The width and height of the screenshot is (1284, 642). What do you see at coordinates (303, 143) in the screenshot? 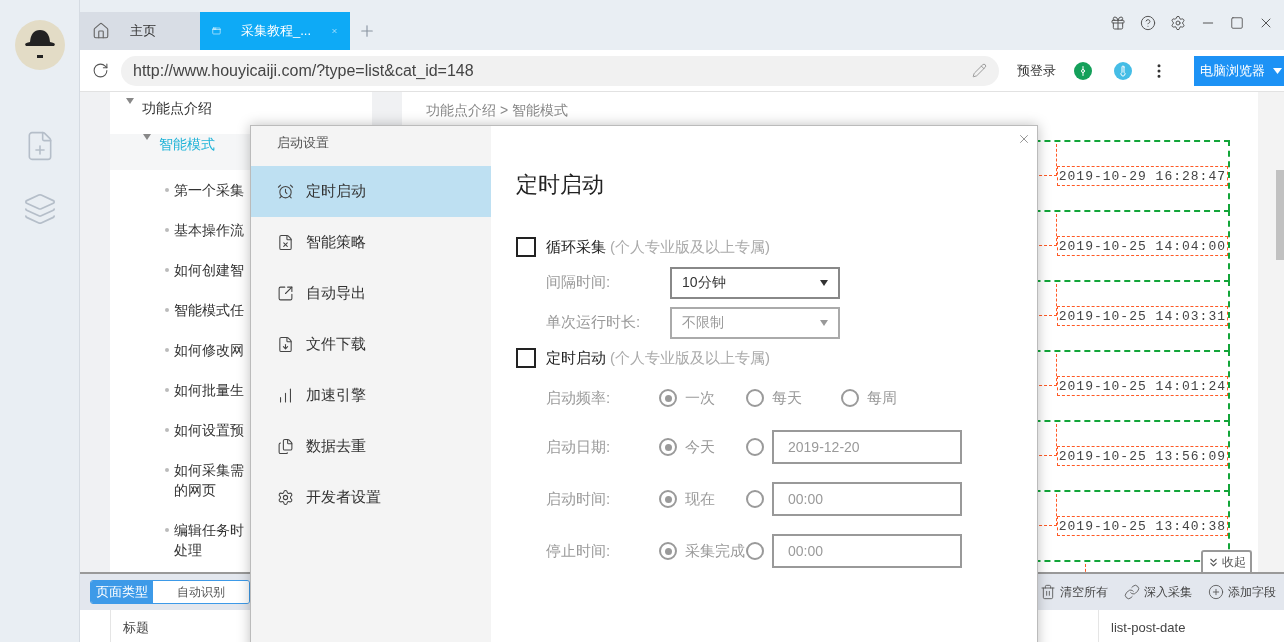
I see `dialog-title: 启动设置` at bounding box center [303, 143].